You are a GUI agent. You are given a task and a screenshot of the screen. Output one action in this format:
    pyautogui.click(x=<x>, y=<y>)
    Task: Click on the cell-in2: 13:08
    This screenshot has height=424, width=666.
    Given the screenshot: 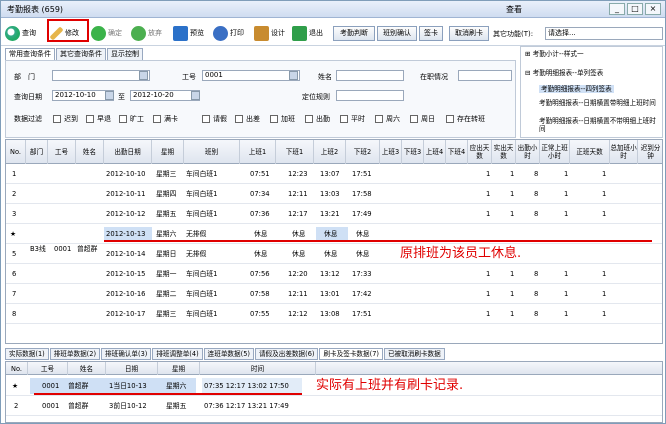 What is the action you would take?
    pyautogui.click(x=330, y=314)
    